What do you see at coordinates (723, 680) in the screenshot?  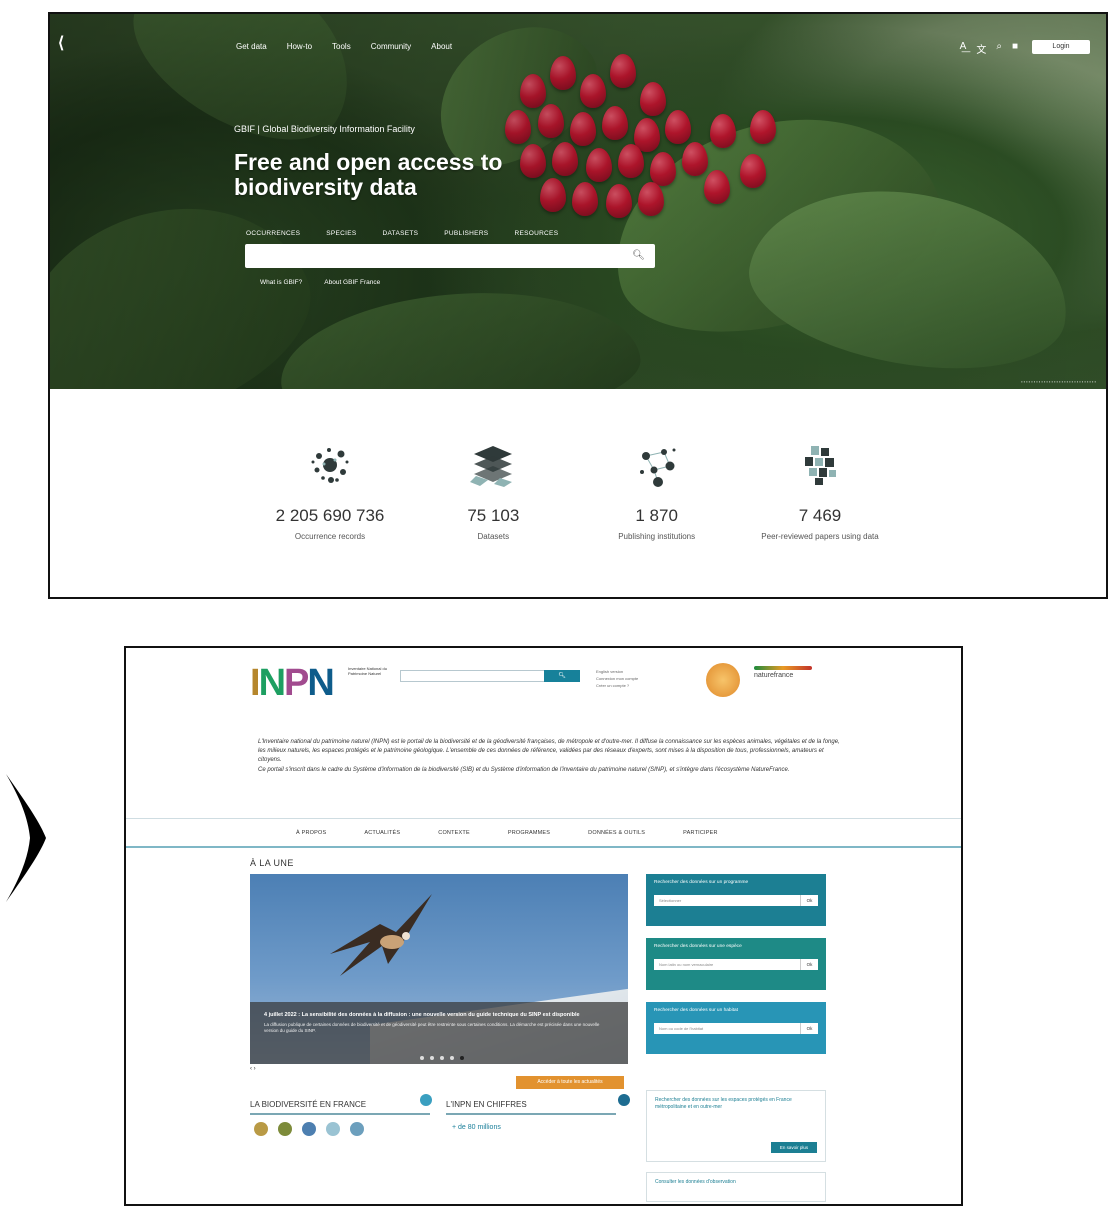 I see `partner-logo-circle` at bounding box center [723, 680].